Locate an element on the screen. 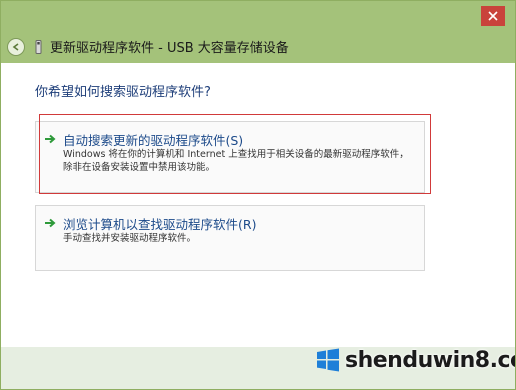  back-button is located at coordinates (16, 46).